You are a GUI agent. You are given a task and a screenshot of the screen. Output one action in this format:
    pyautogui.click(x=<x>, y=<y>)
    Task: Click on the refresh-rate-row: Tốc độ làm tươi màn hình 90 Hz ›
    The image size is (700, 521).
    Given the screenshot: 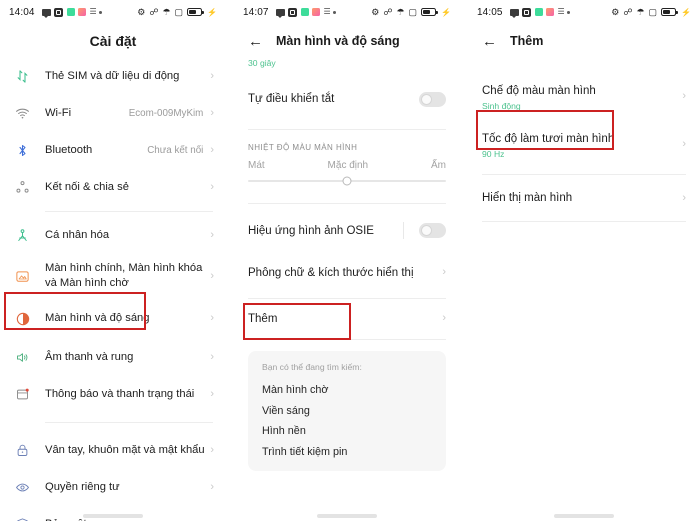 What is the action you would take?
    pyautogui.click(x=584, y=144)
    